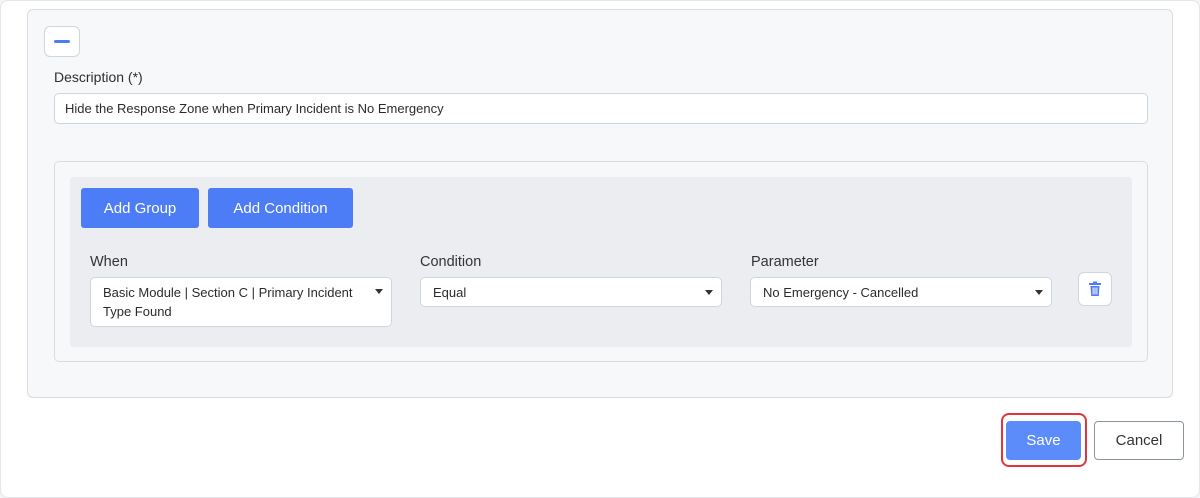 The width and height of the screenshot is (1200, 498). I want to click on trash-icon, so click(1095, 288).